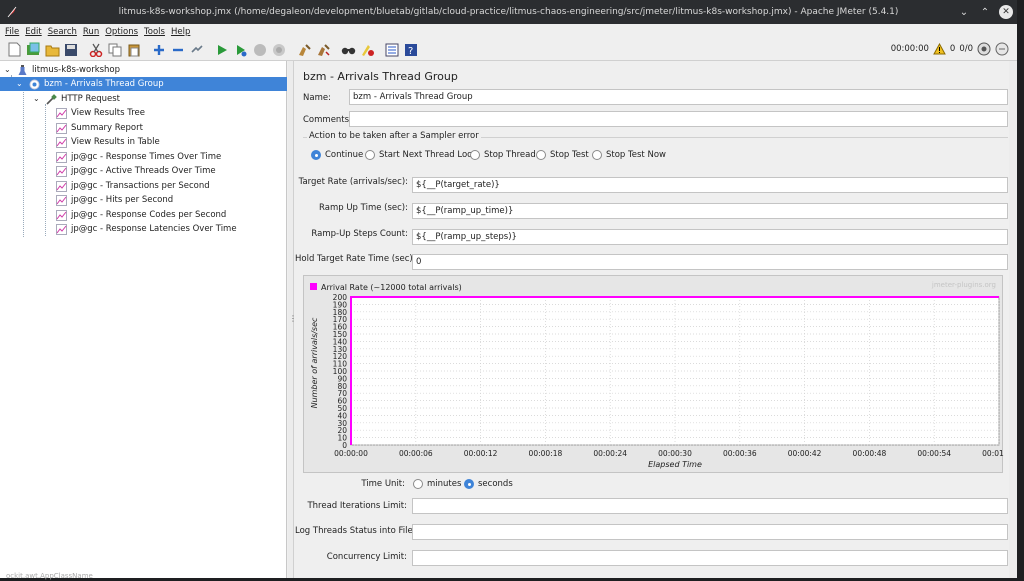 The image size is (1024, 581). What do you see at coordinates (481, 453) in the screenshot?
I see `x-tick-label: 00:00:12` at bounding box center [481, 453].